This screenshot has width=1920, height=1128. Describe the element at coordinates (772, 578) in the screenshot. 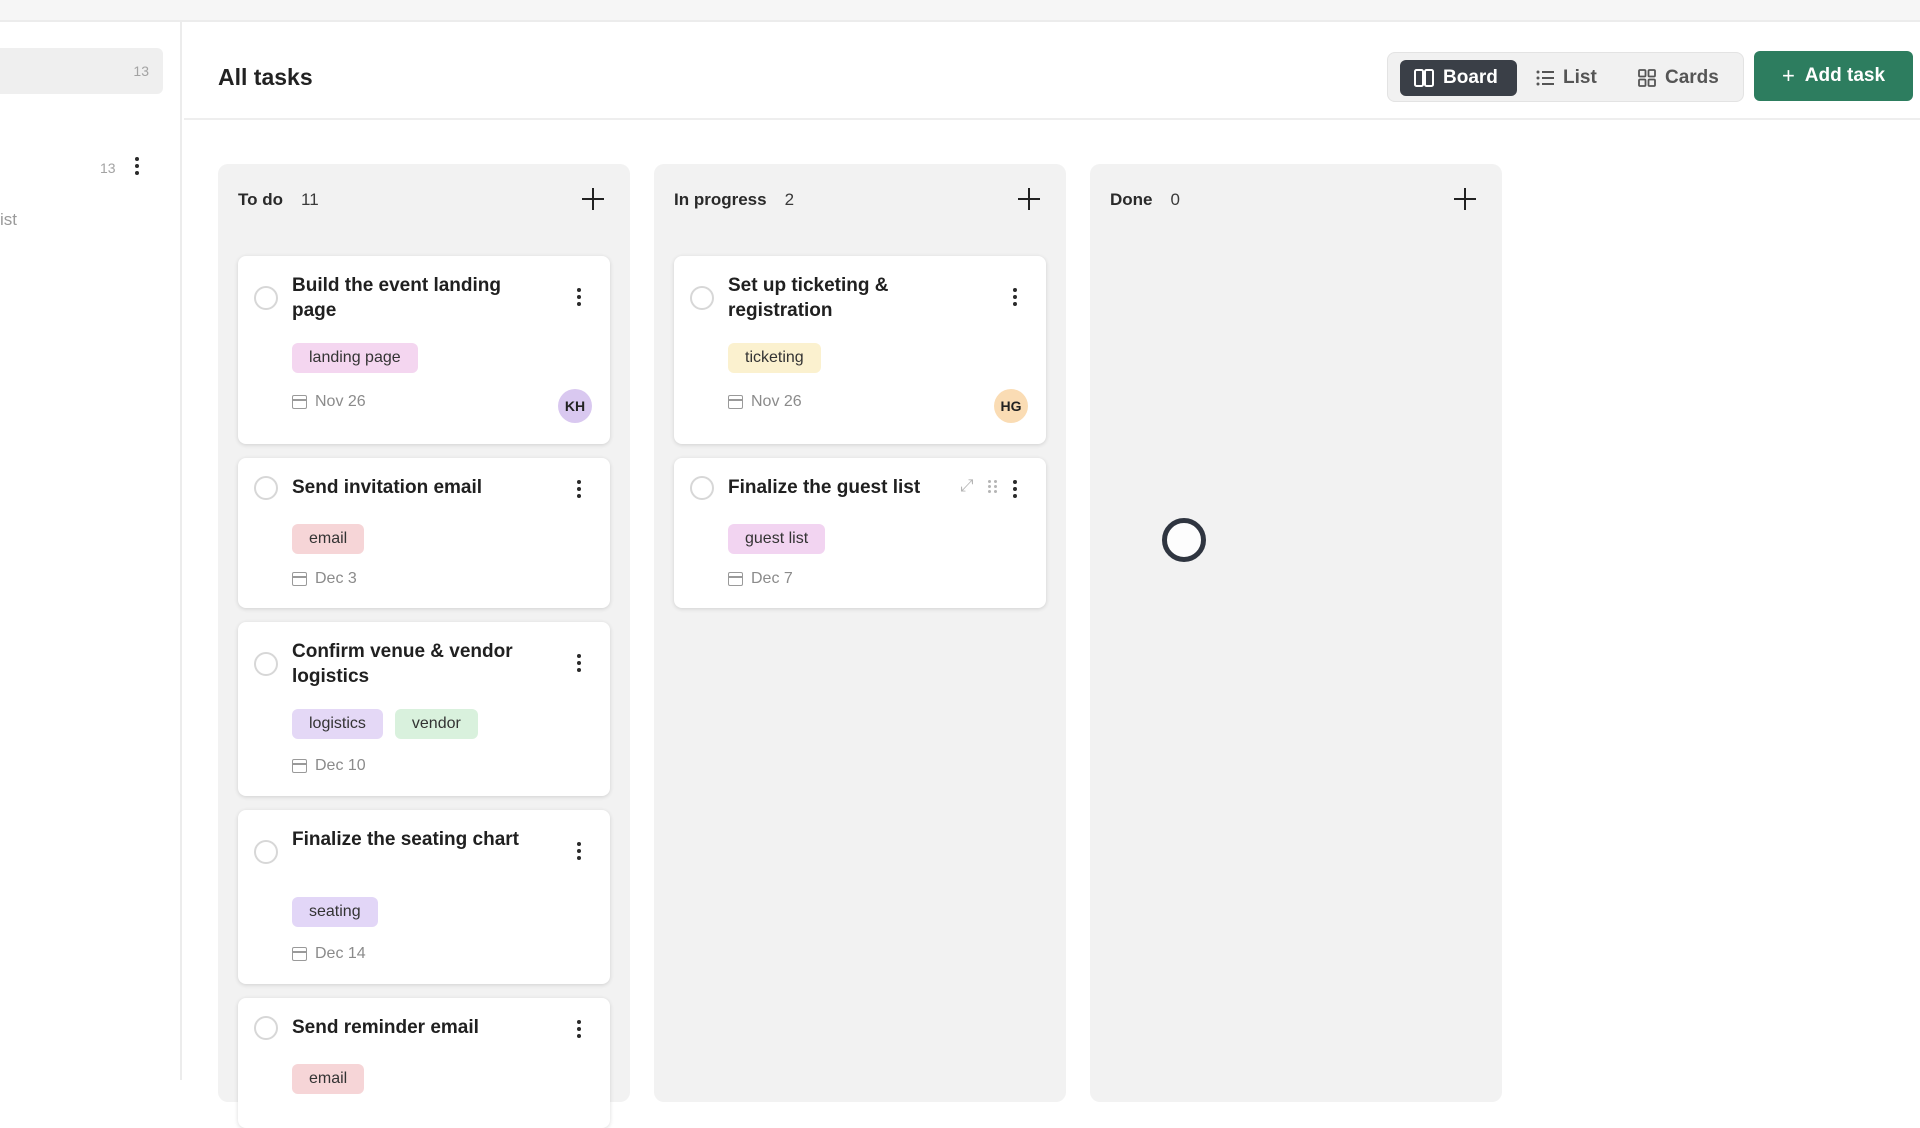

I see `due-date-text: Dec 7` at that location.